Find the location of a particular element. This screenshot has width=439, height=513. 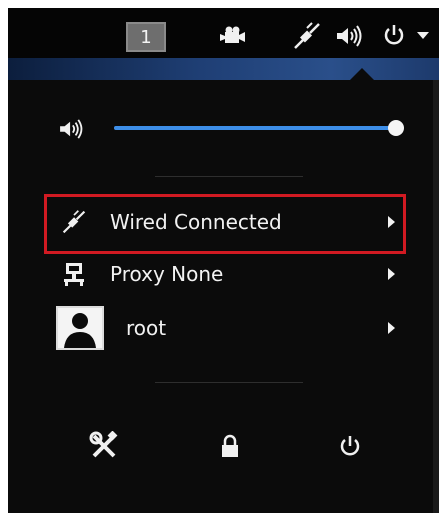

camera-icon is located at coordinates (233, 36).